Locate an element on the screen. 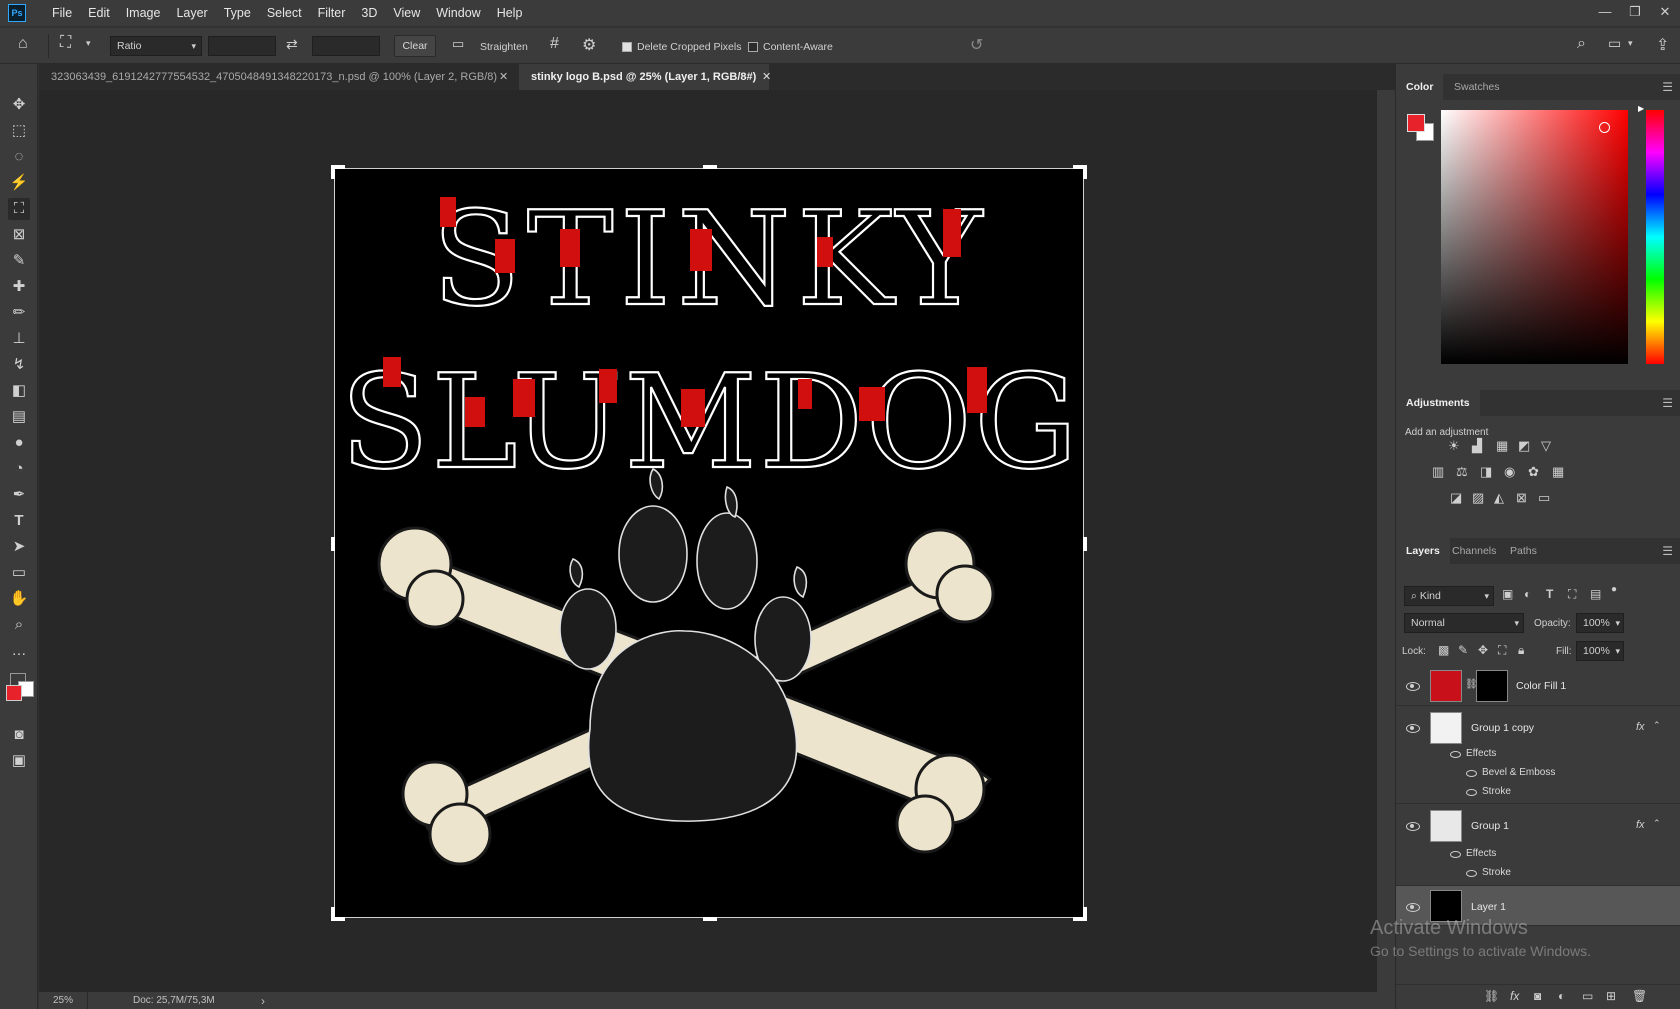 The width and height of the screenshot is (1680, 1009). path-selection-tool-icon: ➤ is located at coordinates (19, 547).